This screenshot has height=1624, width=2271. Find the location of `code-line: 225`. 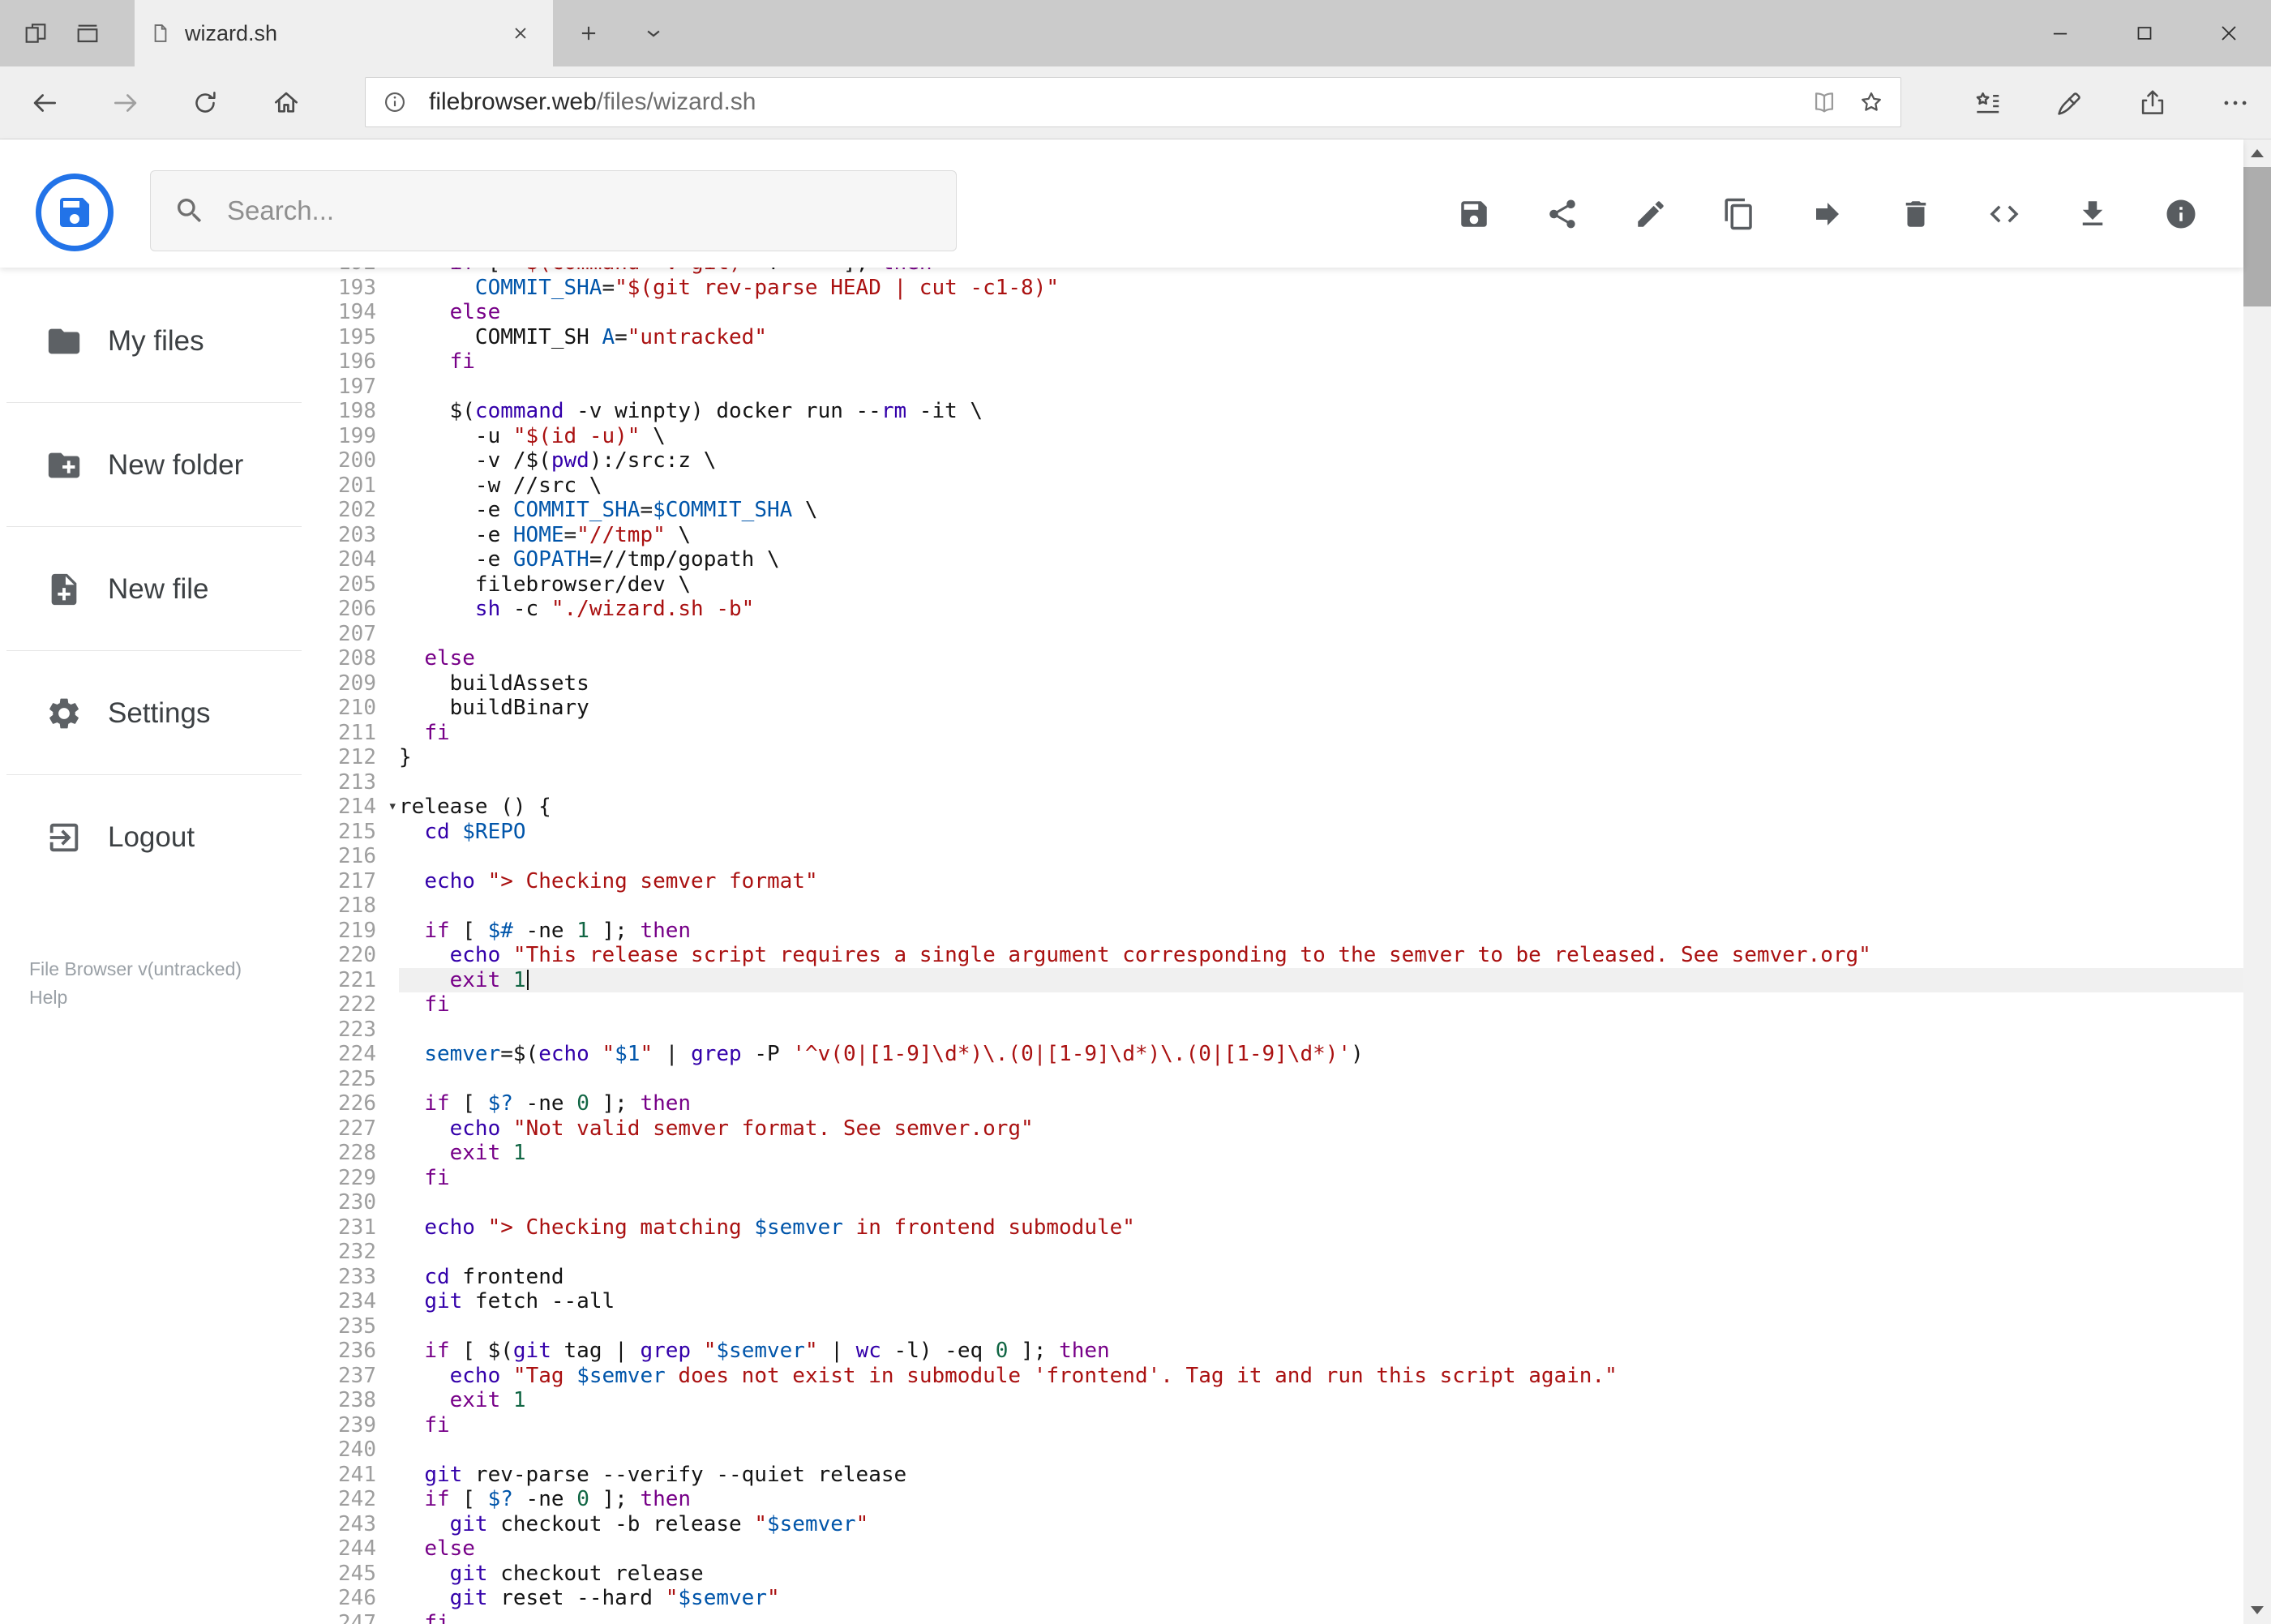

code-line: 225 is located at coordinates (1284, 1080).